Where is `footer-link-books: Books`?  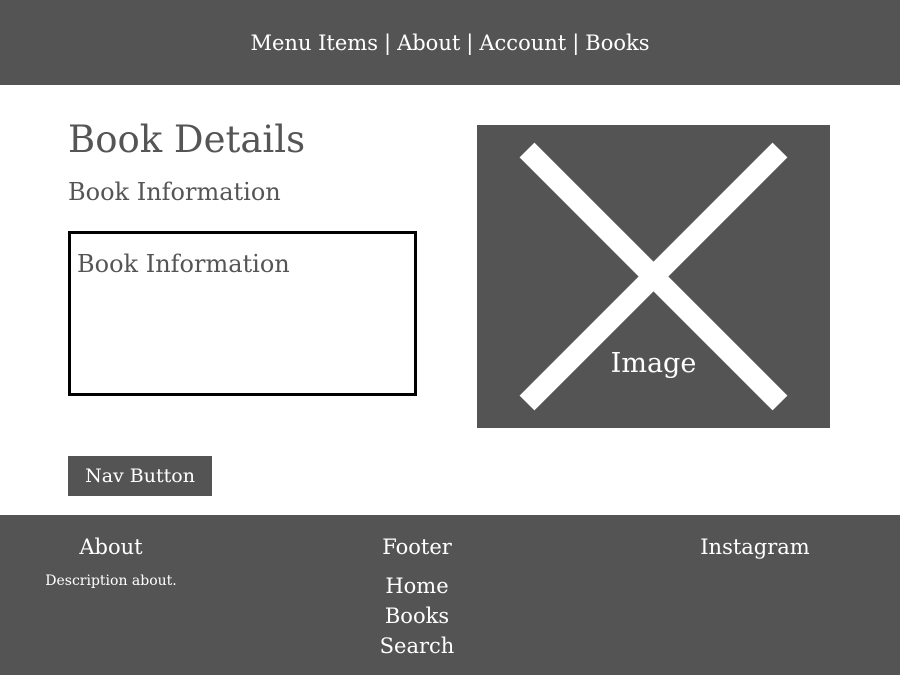
footer-link-books: Books is located at coordinates (417, 616).